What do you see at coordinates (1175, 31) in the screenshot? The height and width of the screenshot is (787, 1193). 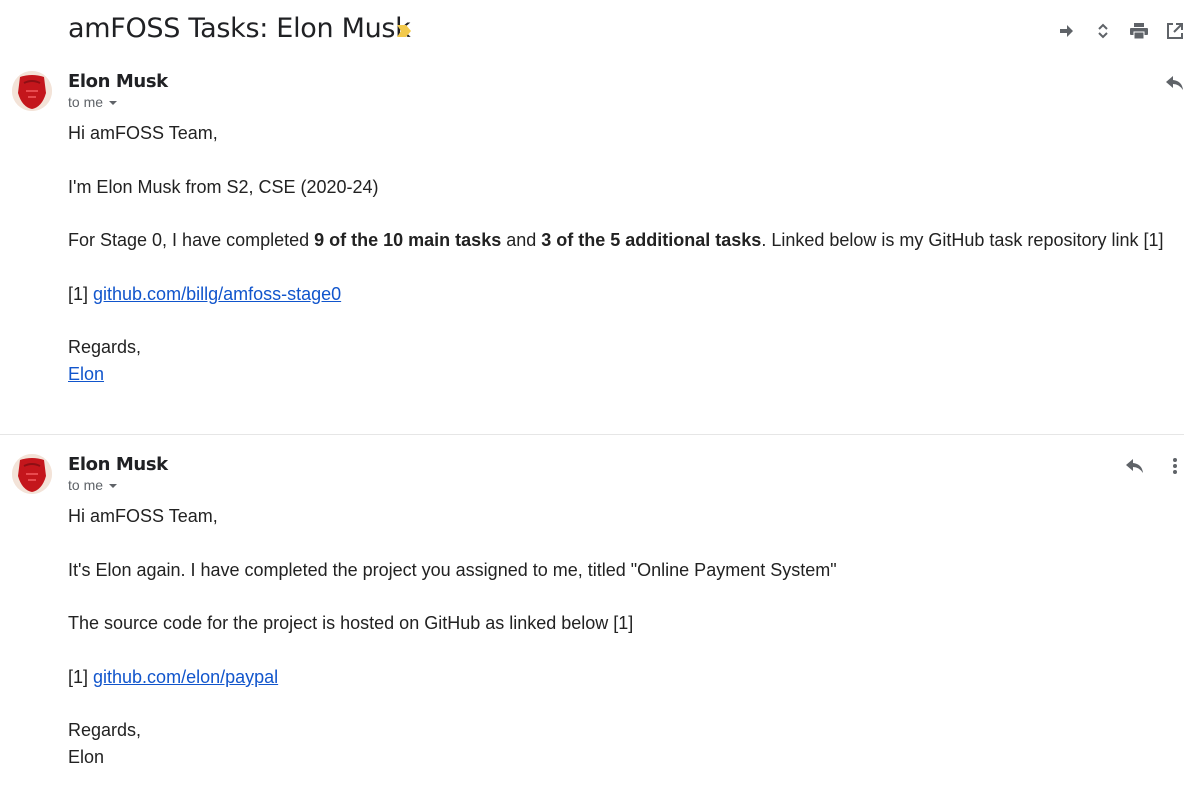 I see `open-in-new-window-icon` at bounding box center [1175, 31].